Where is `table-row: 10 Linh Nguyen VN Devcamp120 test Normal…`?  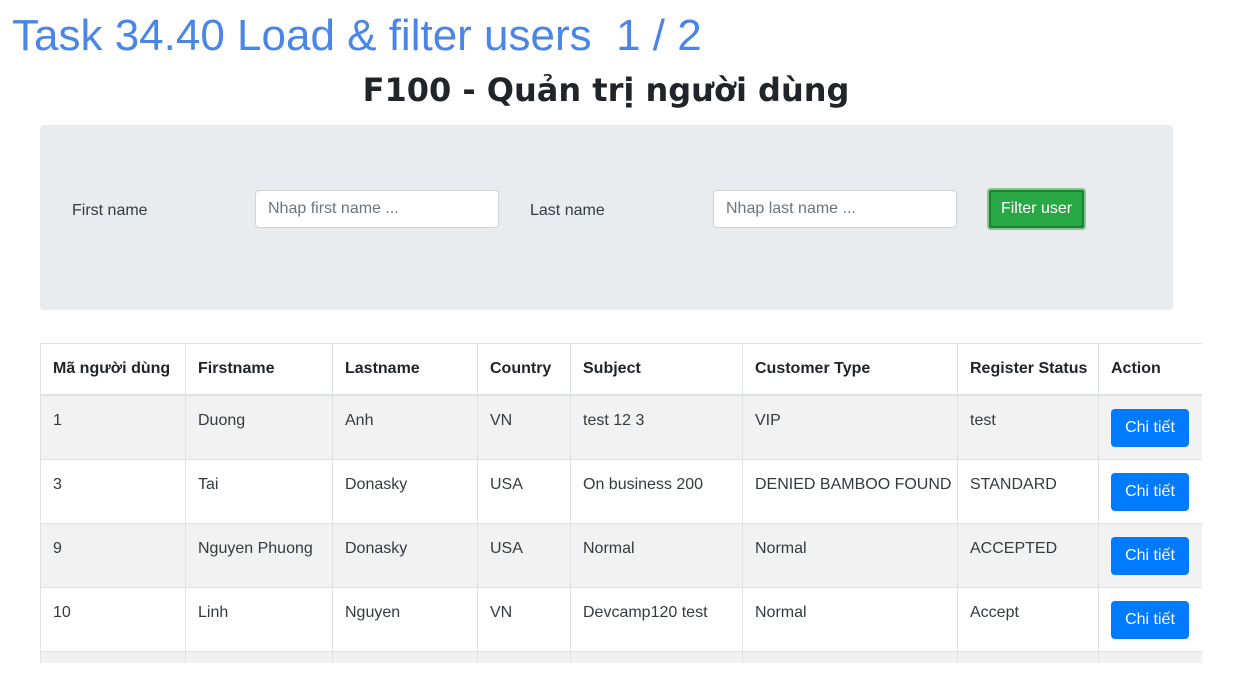 table-row: 10 Linh Nguyen VN Devcamp120 test Normal… is located at coordinates (621, 619).